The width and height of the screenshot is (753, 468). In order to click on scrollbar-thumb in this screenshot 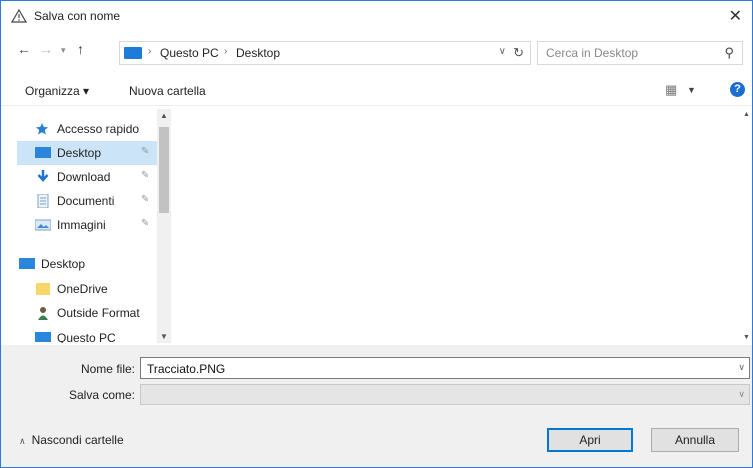, I will do `click(164, 170)`.